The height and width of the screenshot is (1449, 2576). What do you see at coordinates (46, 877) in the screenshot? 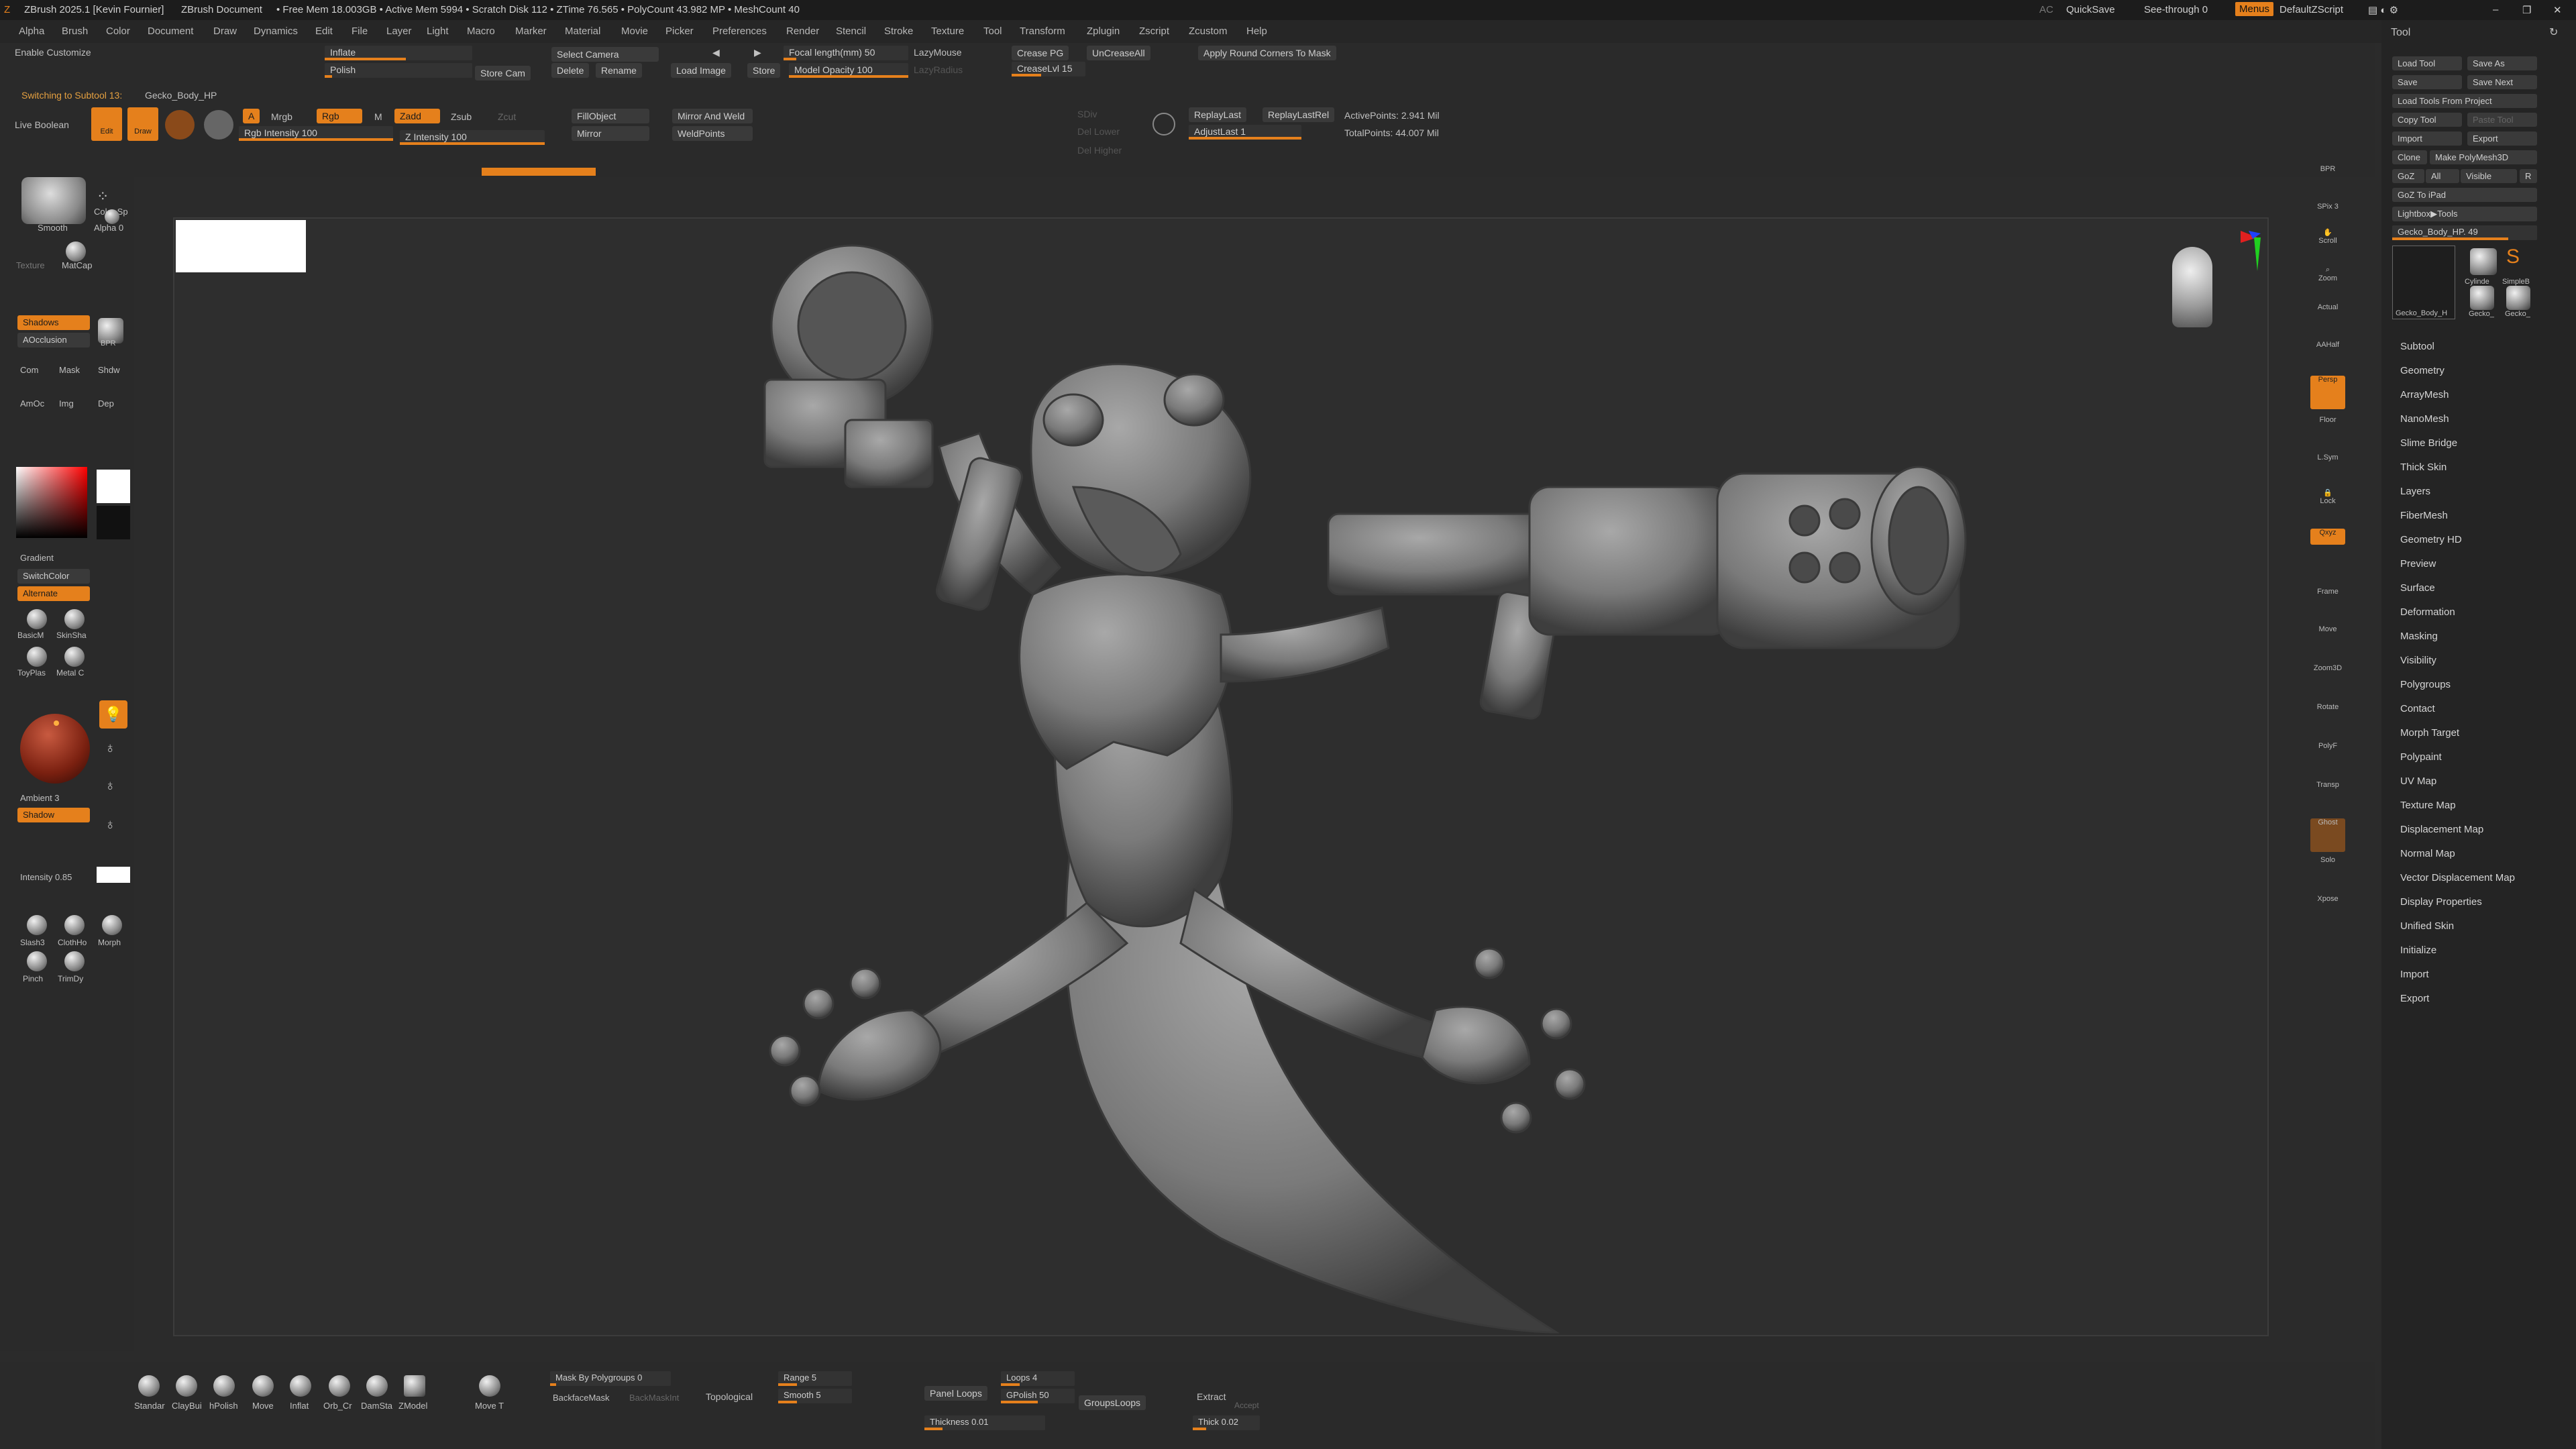
I see `intensity-slider: Intensity 0.85` at bounding box center [46, 877].